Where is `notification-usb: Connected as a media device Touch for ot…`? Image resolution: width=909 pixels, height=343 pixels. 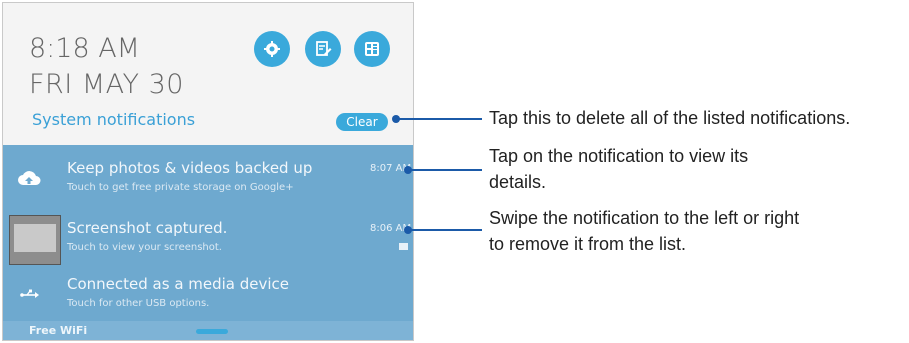
notification-usb: Connected as a media device Touch for ot… is located at coordinates (208, 297).